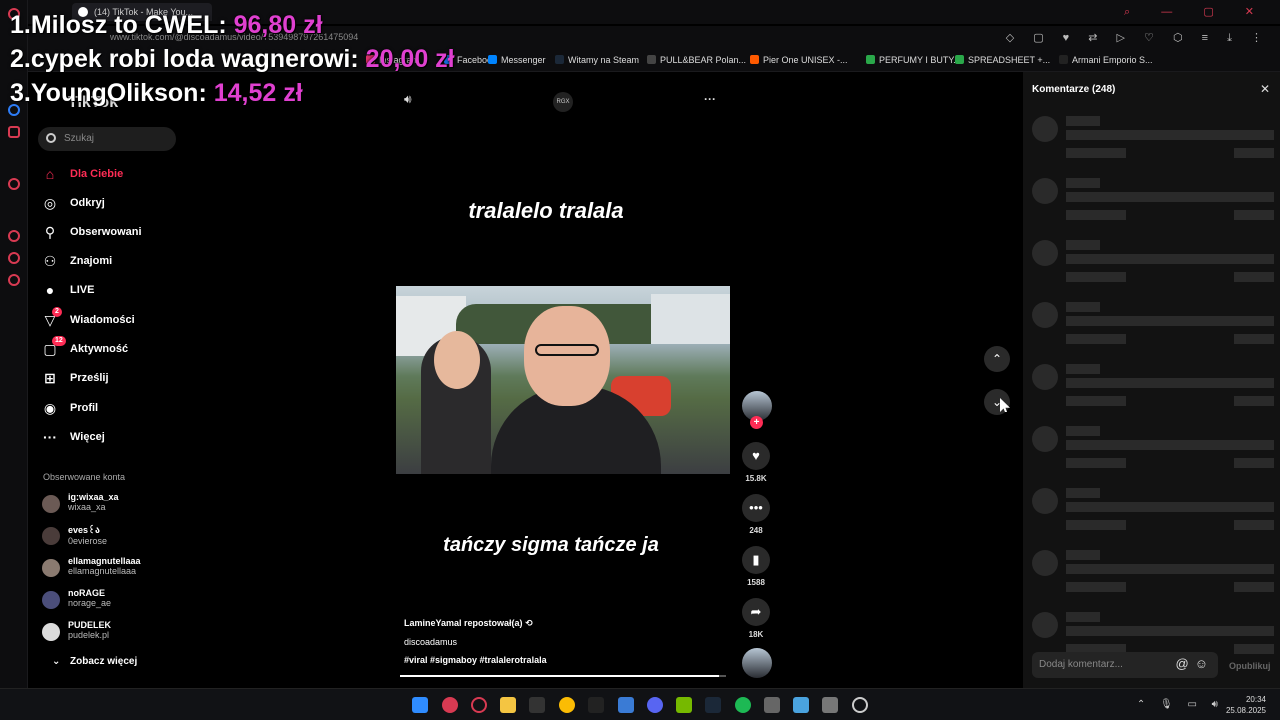 This screenshot has width=1280, height=720. Describe the element at coordinates (1195, 663) in the screenshot. I see `mention-emoji-icons: @☺` at that location.